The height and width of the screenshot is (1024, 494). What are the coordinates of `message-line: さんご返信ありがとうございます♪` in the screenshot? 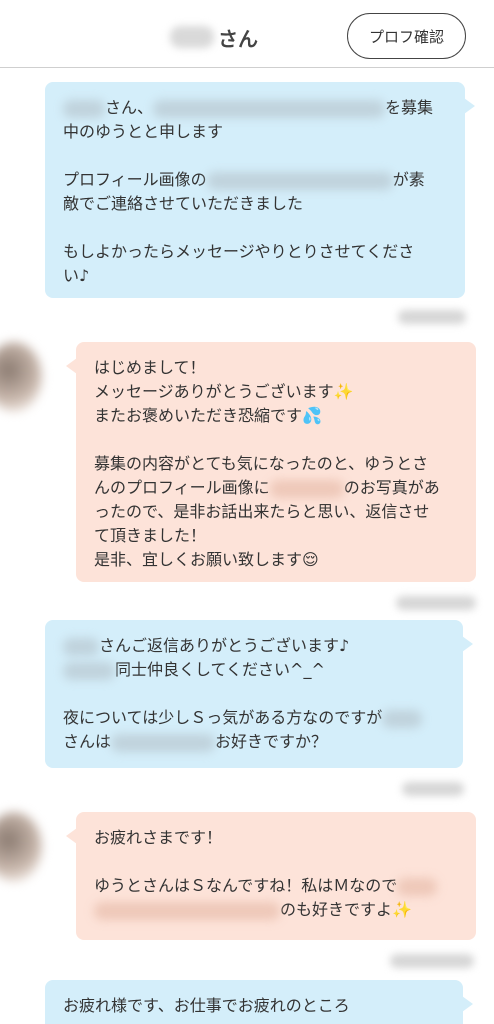 It's located at (254, 646).